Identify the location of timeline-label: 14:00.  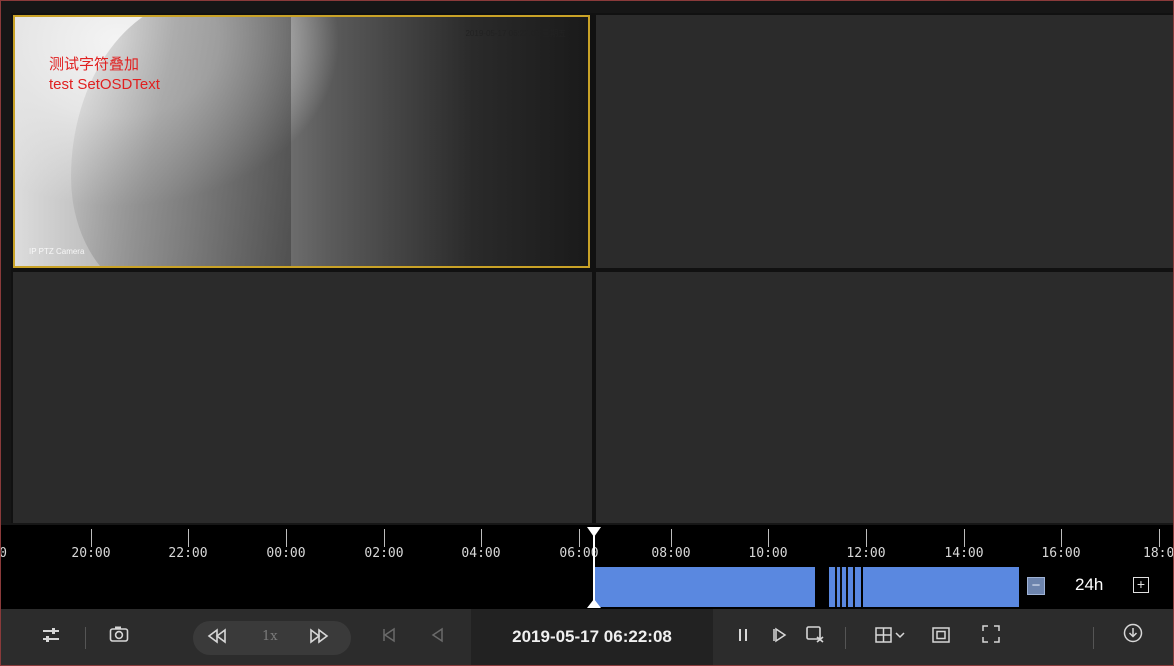
(964, 553).